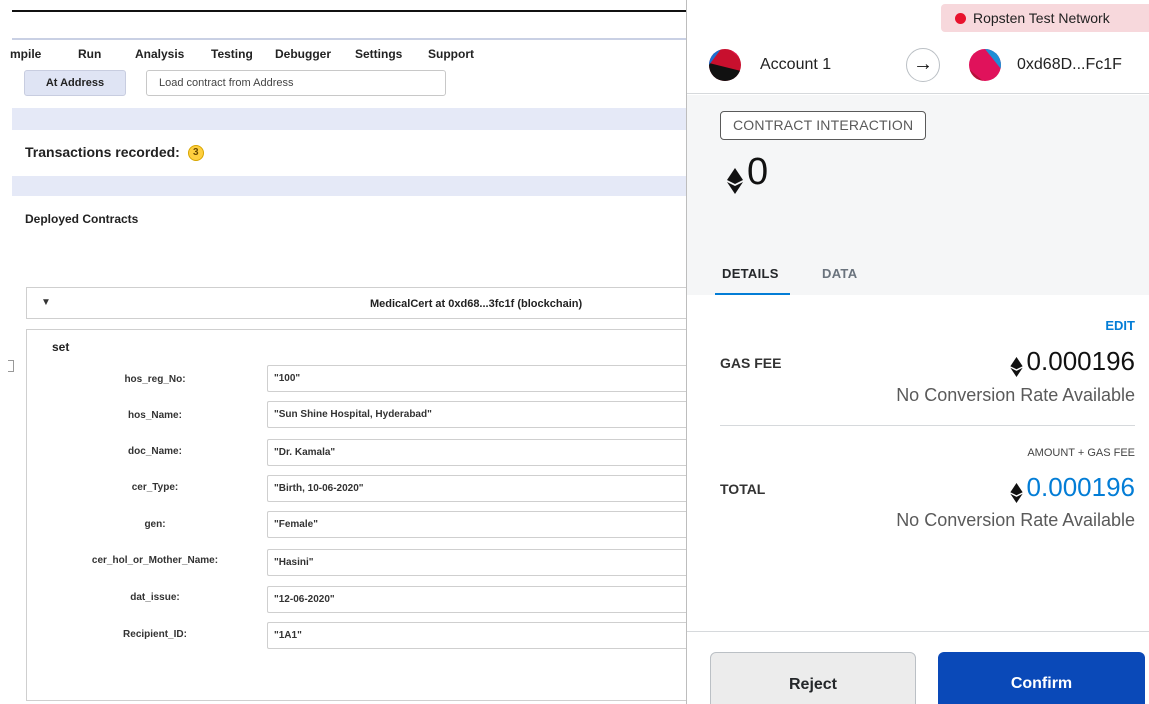 Image resolution: width=1149 pixels, height=704 pixels. What do you see at coordinates (296, 83) in the screenshot?
I see `load-contract-address-input: Load contract from Address` at bounding box center [296, 83].